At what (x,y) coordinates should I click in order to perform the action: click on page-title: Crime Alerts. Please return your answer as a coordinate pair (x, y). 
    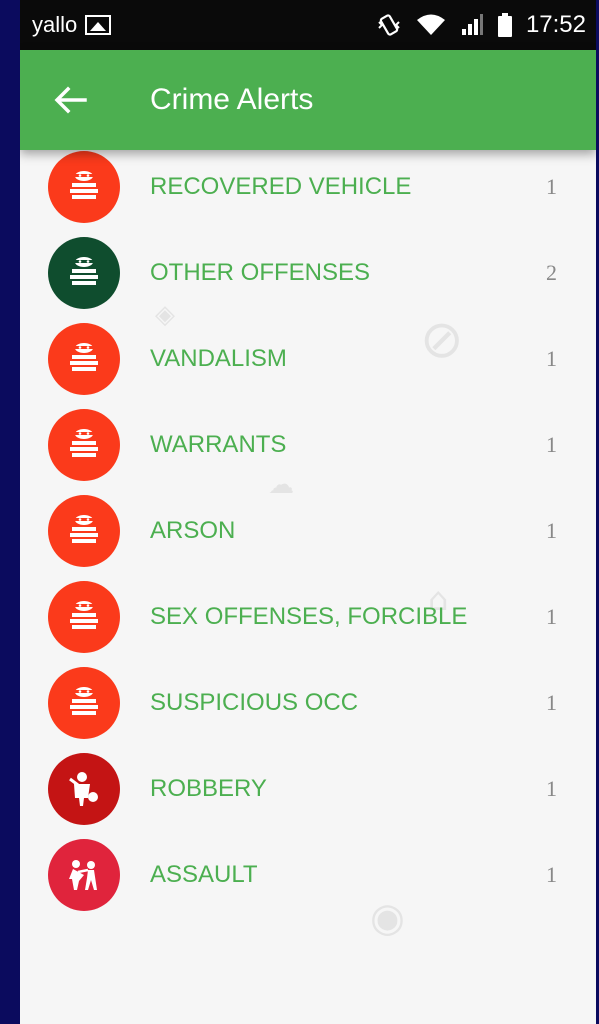
    Looking at the image, I should click on (232, 99).